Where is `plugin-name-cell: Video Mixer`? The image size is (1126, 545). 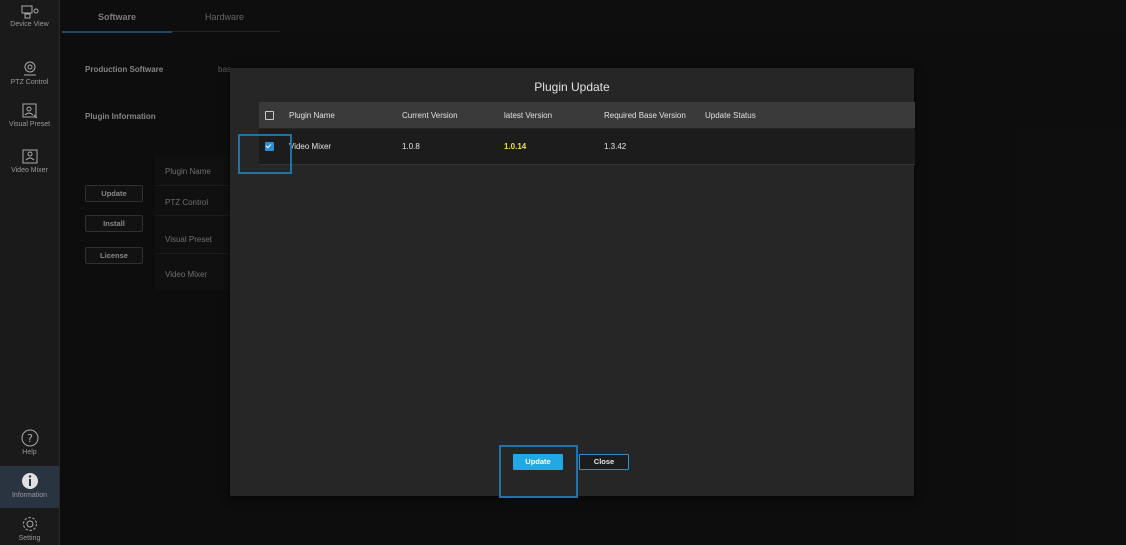
plugin-name-cell: Video Mixer is located at coordinates (310, 146).